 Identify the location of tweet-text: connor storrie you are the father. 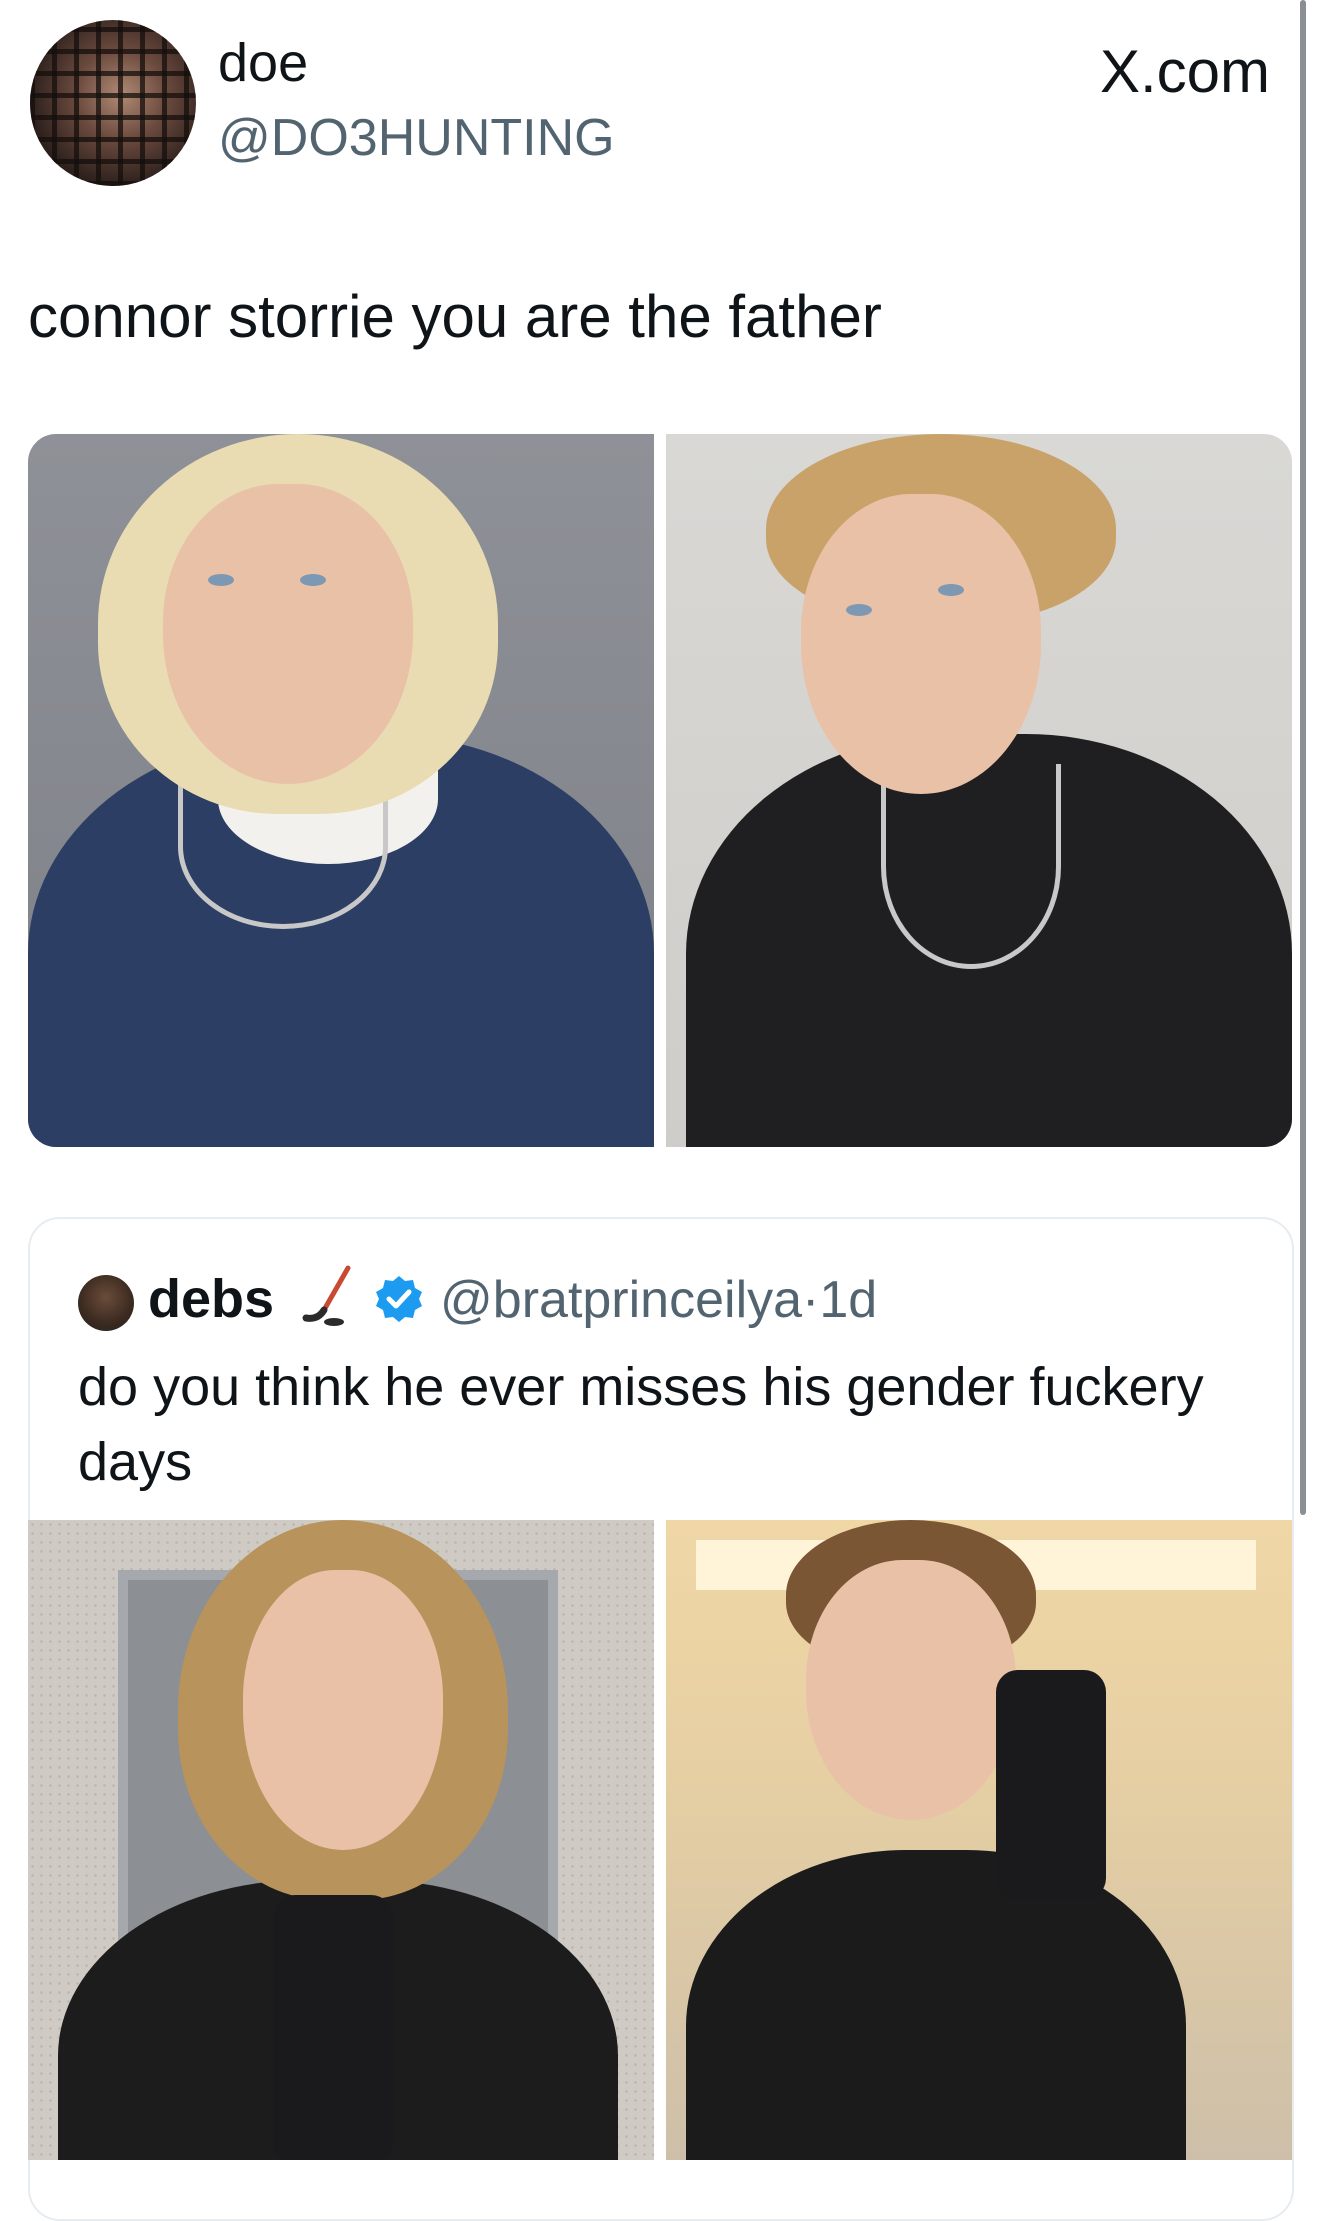
(455, 316).